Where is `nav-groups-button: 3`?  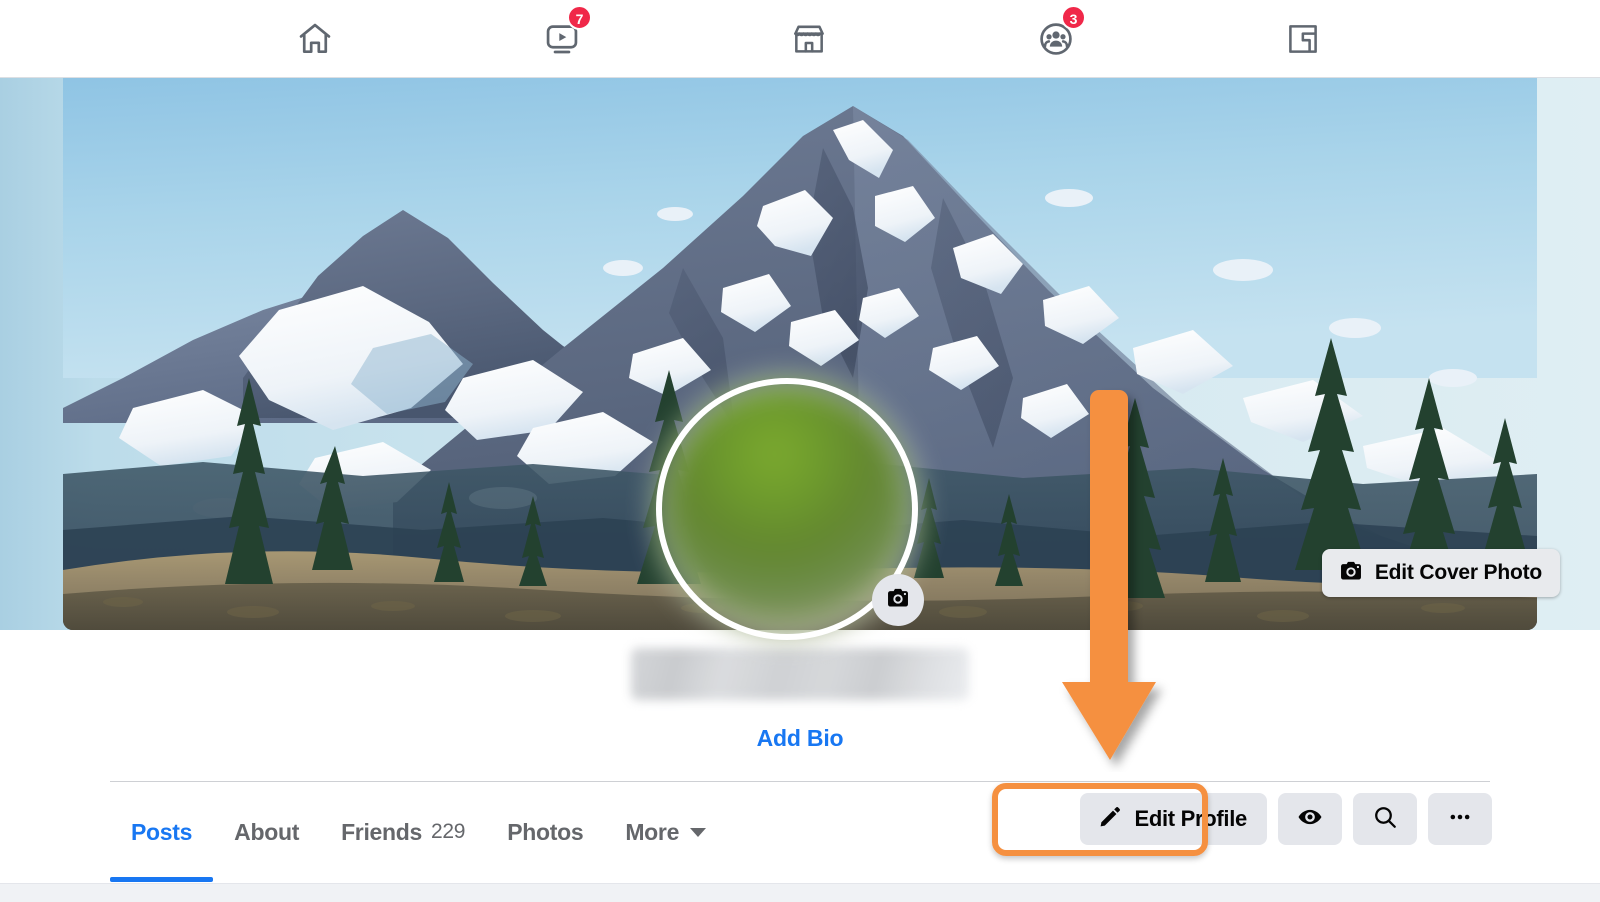
nav-groups-button: 3 is located at coordinates (1056, 35).